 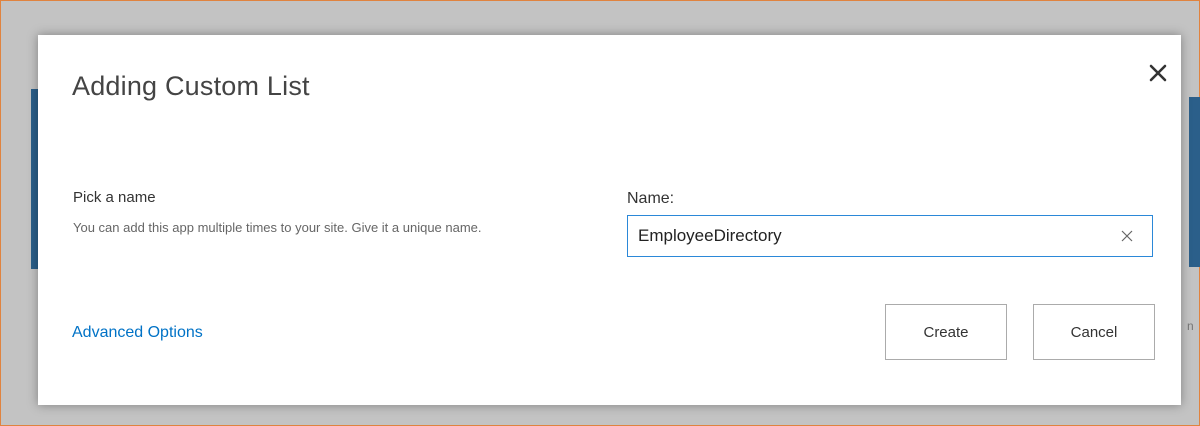 I want to click on name-field, so click(x=890, y=236).